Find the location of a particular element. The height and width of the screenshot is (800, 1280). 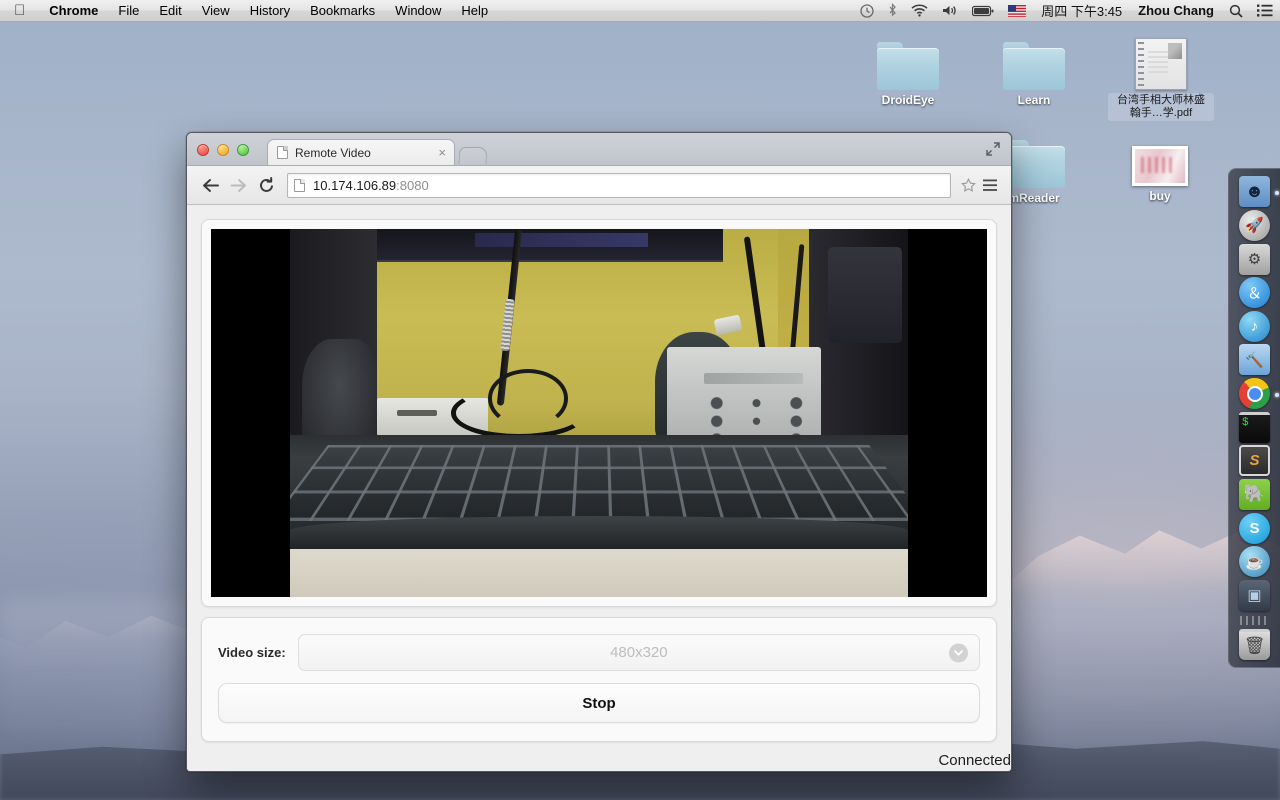

browser-tab-remote-video: Remote Video × is located at coordinates (361, 152).